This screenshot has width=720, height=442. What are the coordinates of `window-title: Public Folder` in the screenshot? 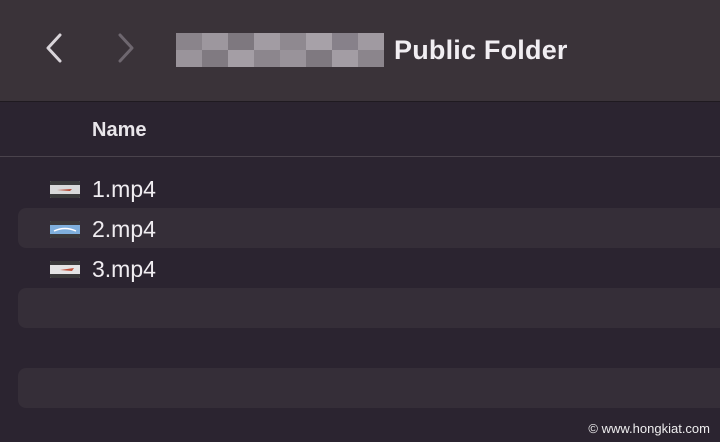 It's located at (481, 49).